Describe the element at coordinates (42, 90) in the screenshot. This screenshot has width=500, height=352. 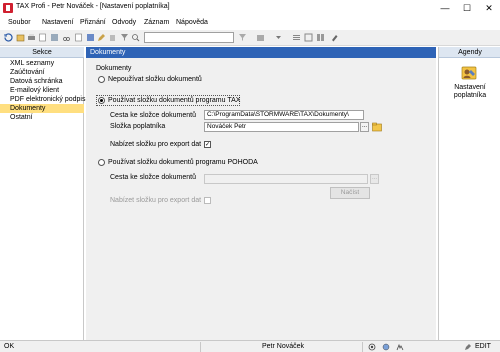
I see `section-item-emailovy-klient: E-mailový klient` at that location.